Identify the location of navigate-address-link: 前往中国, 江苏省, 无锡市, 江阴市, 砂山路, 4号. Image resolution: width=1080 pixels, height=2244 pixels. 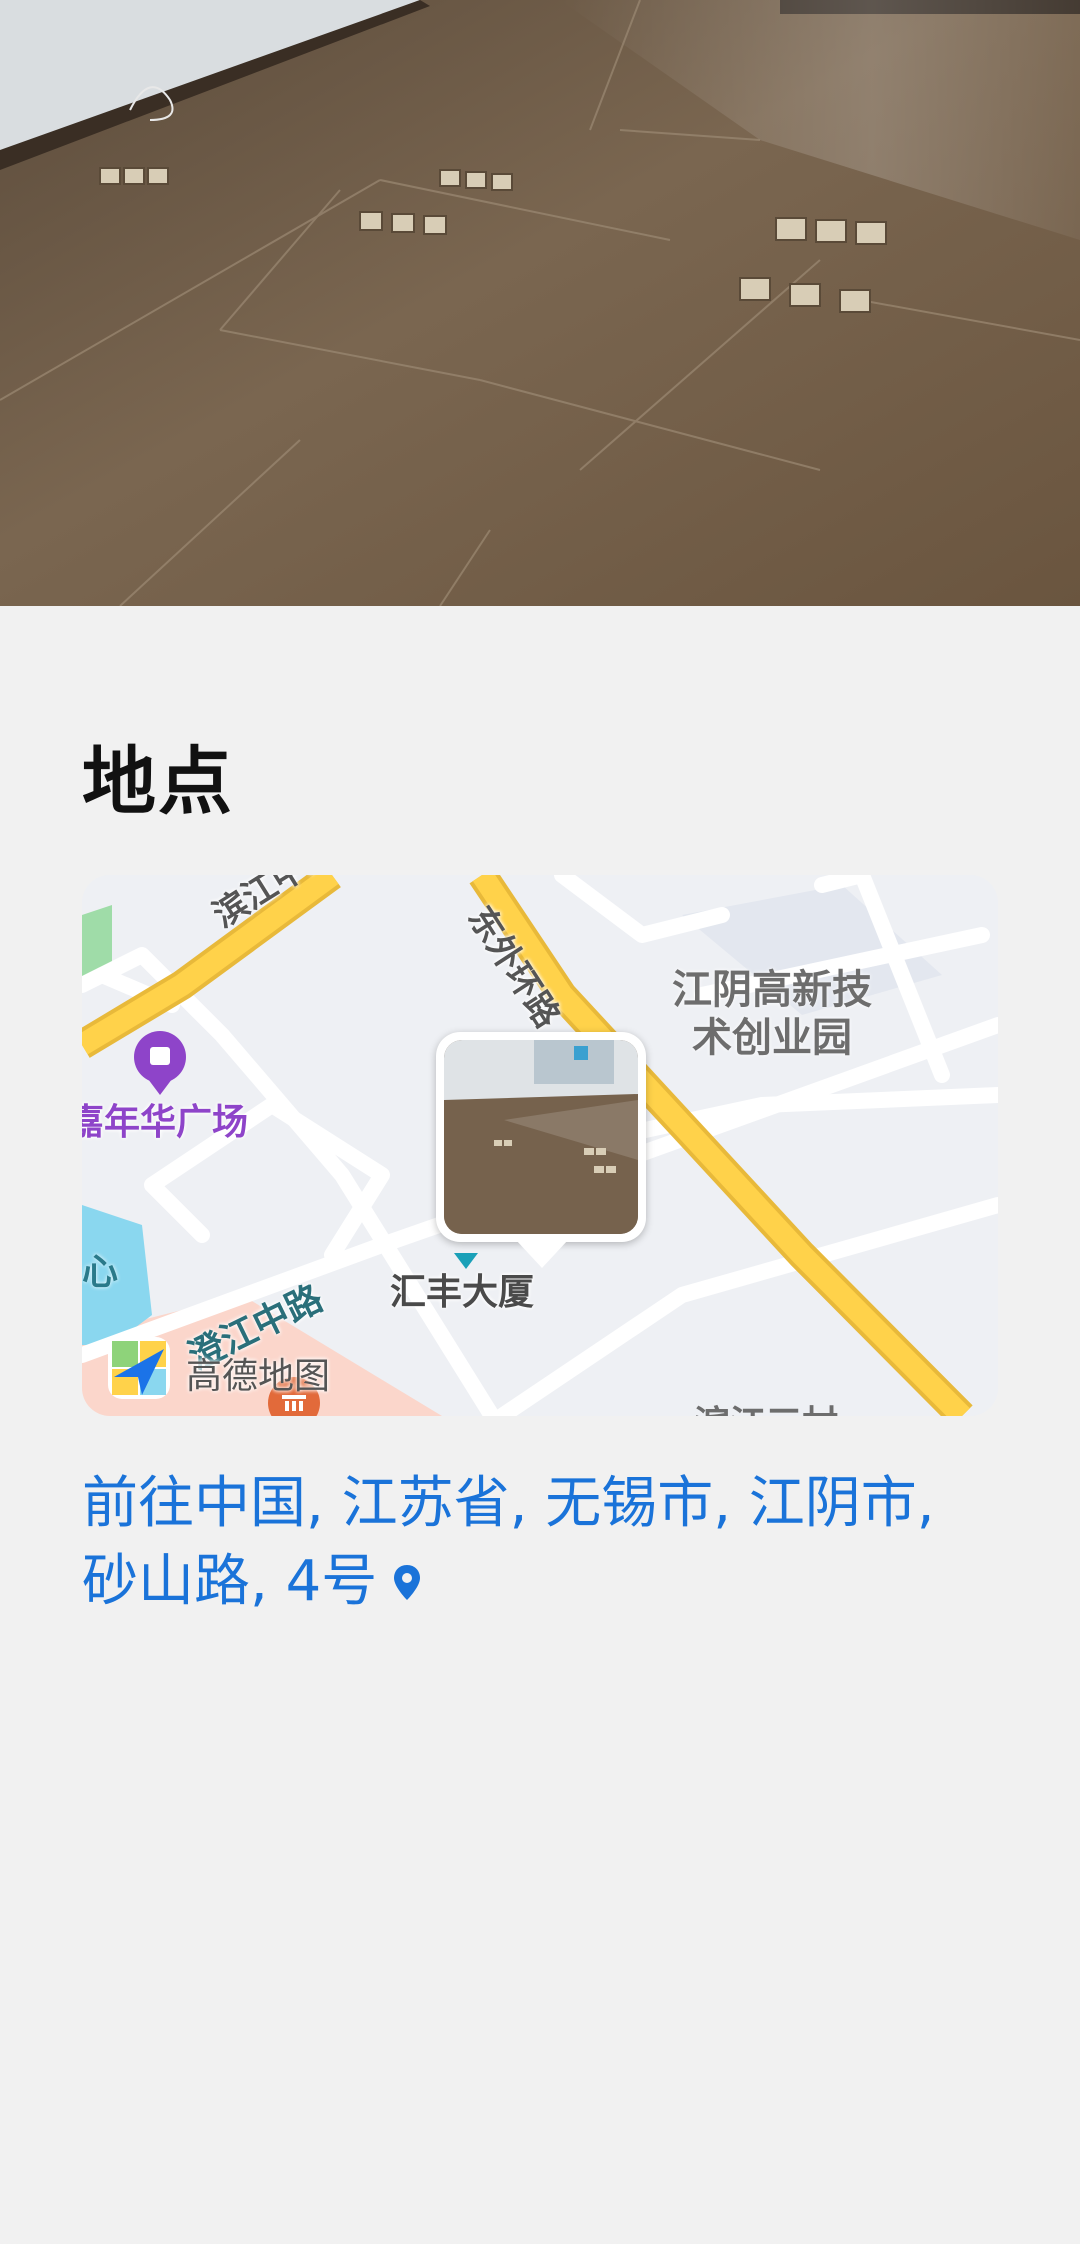
(542, 1544).